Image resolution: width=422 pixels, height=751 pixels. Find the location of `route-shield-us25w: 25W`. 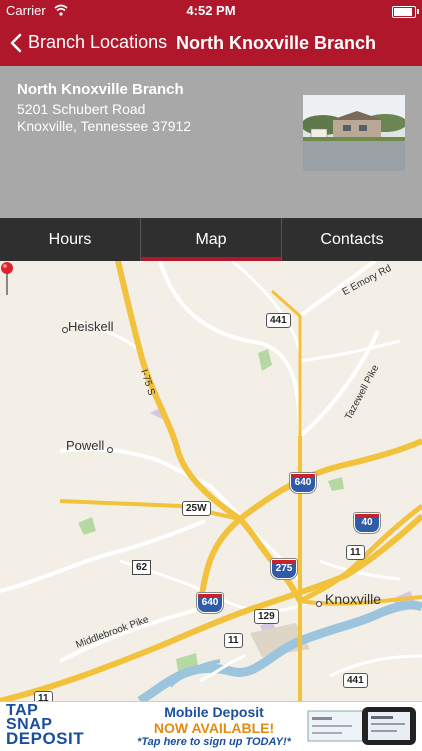

route-shield-us25w: 25W is located at coordinates (196, 508).